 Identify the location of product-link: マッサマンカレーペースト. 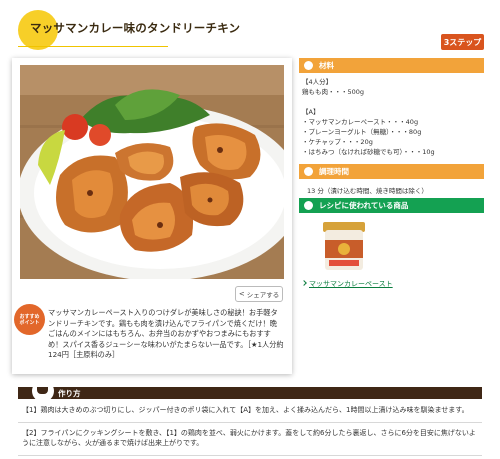
(347, 284).